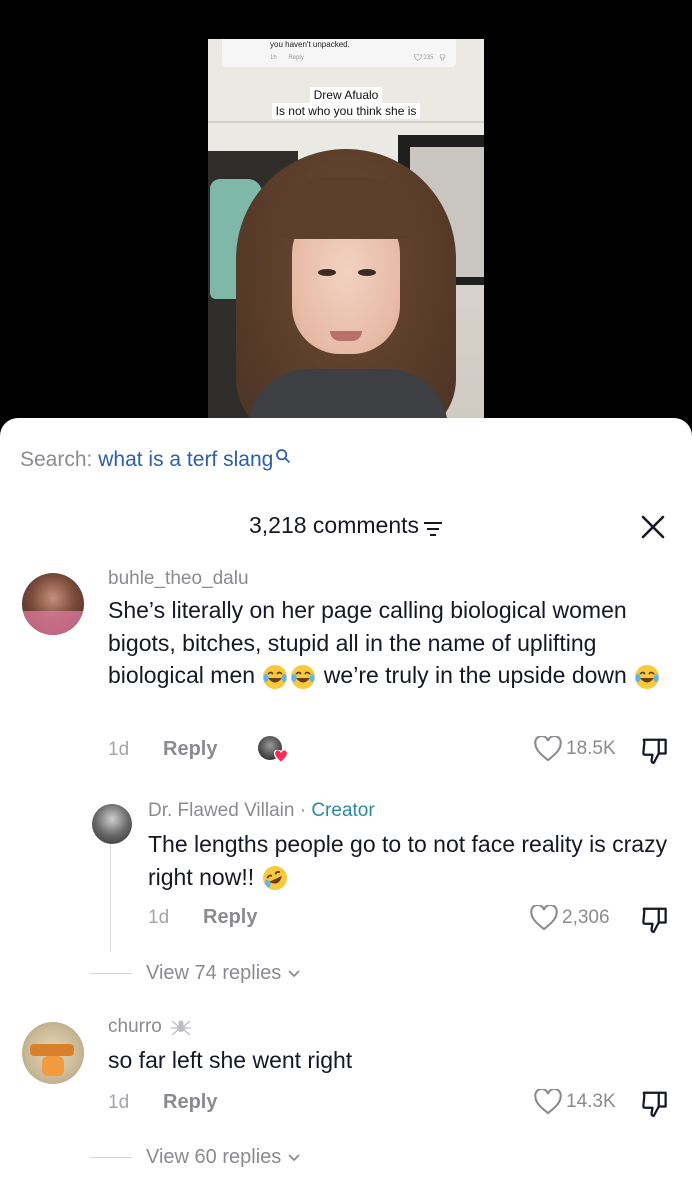  I want to click on comment-username: buhle_theo_dalu, so click(178, 579).